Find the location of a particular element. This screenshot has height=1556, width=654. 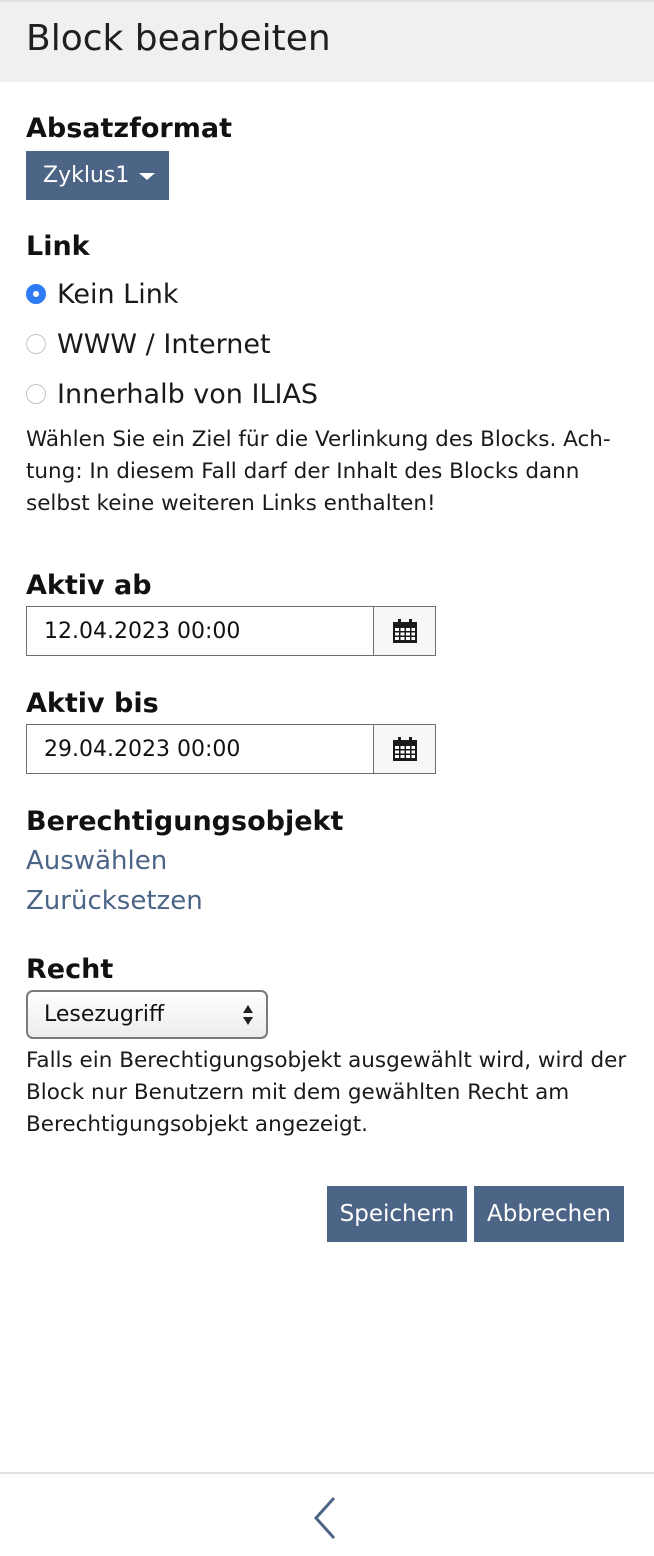

bottom-divider is located at coordinates (327, 1473).